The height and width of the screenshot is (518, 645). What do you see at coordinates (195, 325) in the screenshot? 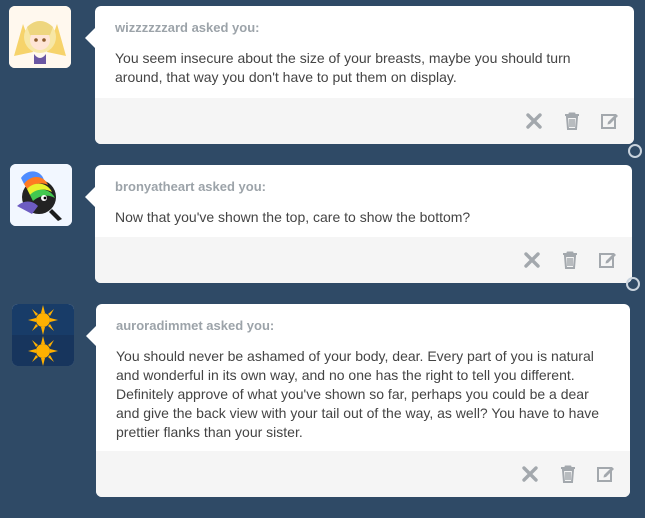
I see `asker-label: auroradimmet asked you:` at bounding box center [195, 325].